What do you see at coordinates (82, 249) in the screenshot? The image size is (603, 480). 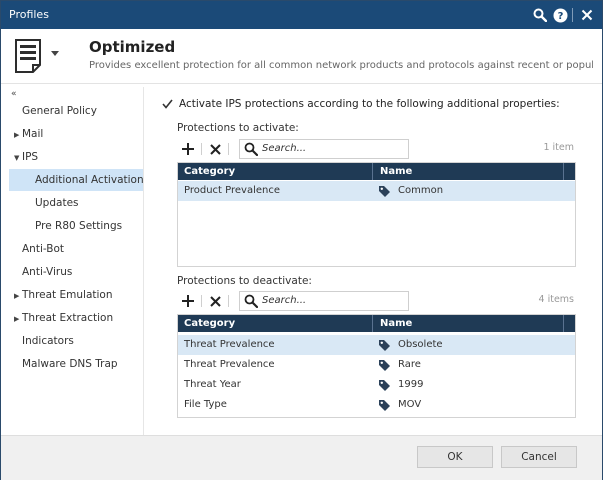 I see `sidebar-item-anti-bot: Anti-Bot` at bounding box center [82, 249].